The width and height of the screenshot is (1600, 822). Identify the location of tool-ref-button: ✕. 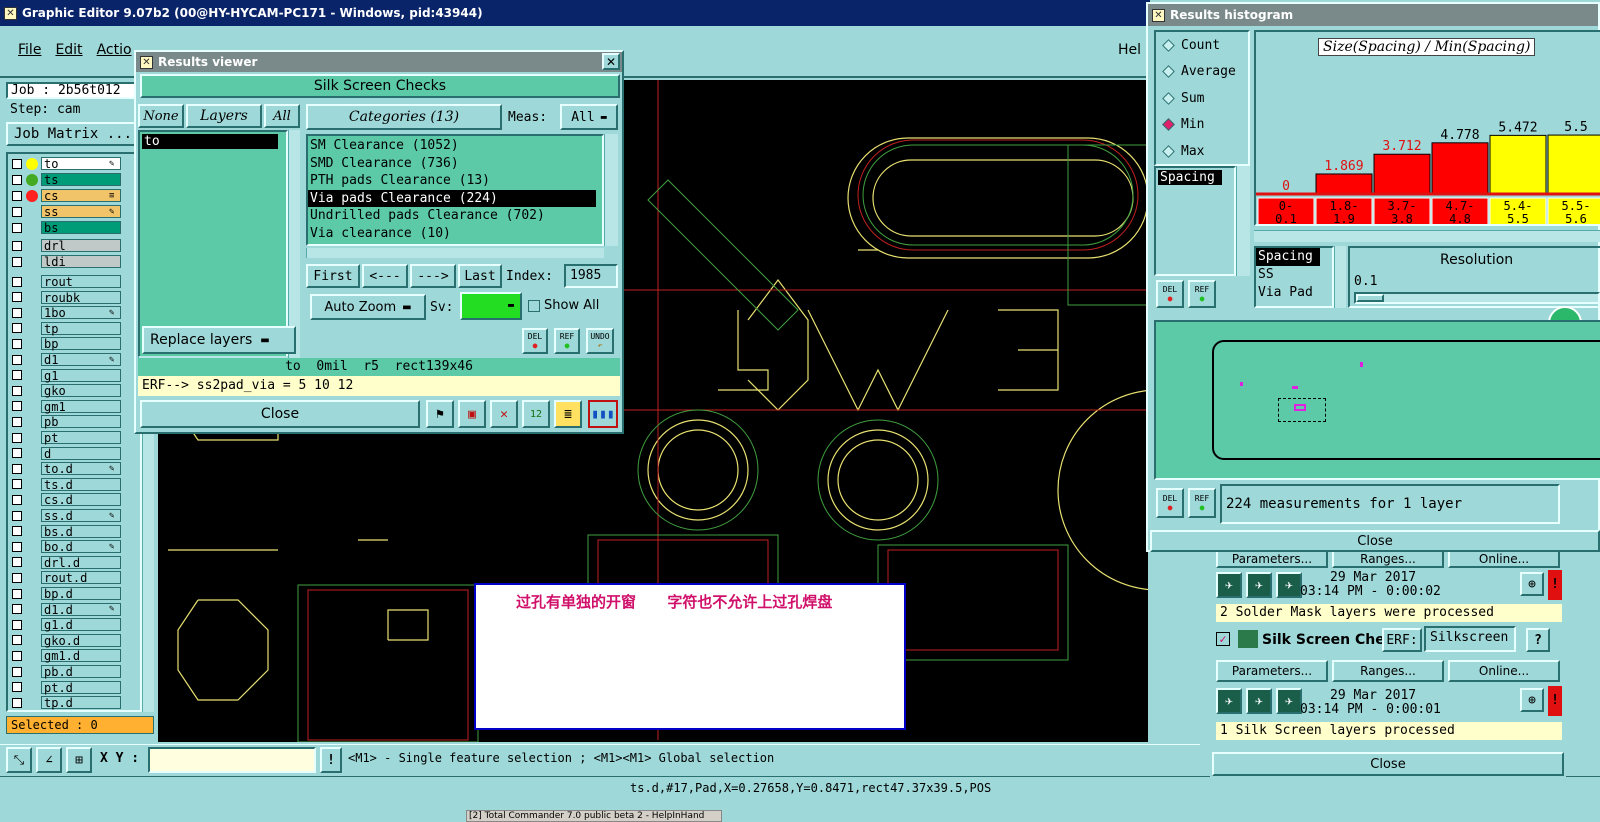
(504, 414).